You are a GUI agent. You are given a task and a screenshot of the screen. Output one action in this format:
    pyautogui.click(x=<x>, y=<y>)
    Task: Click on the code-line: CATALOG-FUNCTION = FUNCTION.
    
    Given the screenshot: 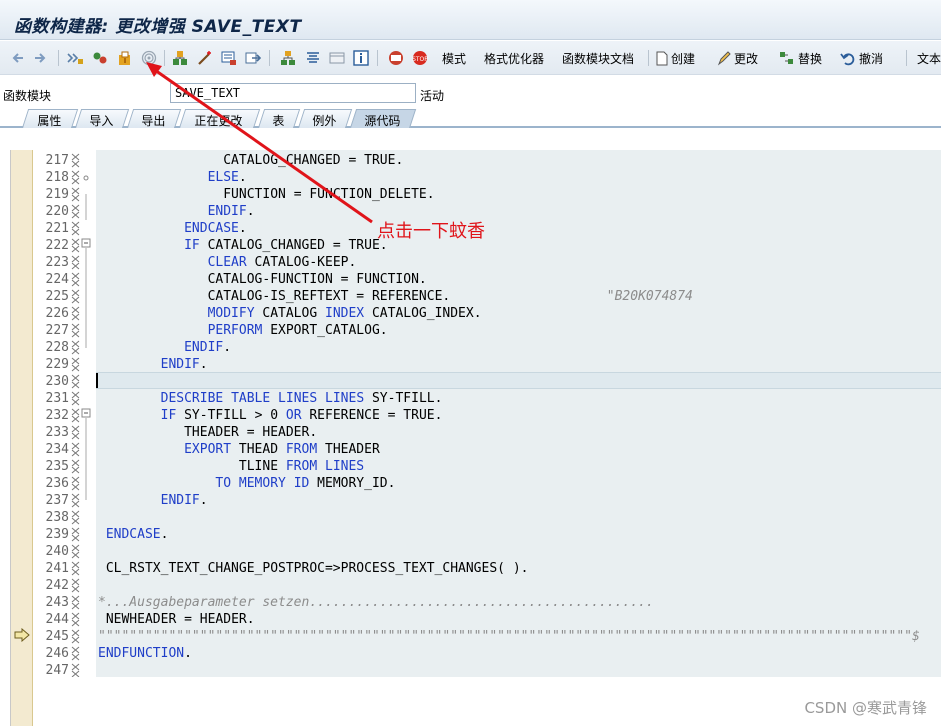 What is the action you would take?
    pyautogui.click(x=262, y=279)
    